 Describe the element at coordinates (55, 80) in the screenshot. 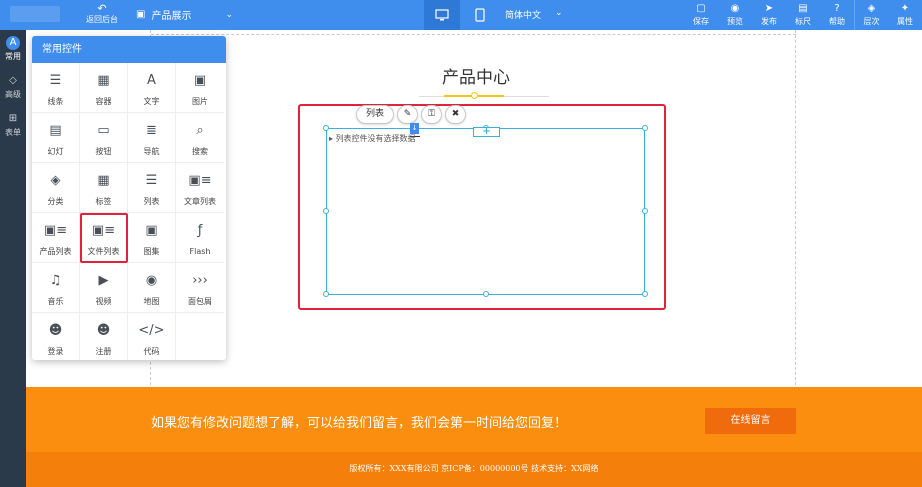

I see `lines-icon: ☰` at that location.